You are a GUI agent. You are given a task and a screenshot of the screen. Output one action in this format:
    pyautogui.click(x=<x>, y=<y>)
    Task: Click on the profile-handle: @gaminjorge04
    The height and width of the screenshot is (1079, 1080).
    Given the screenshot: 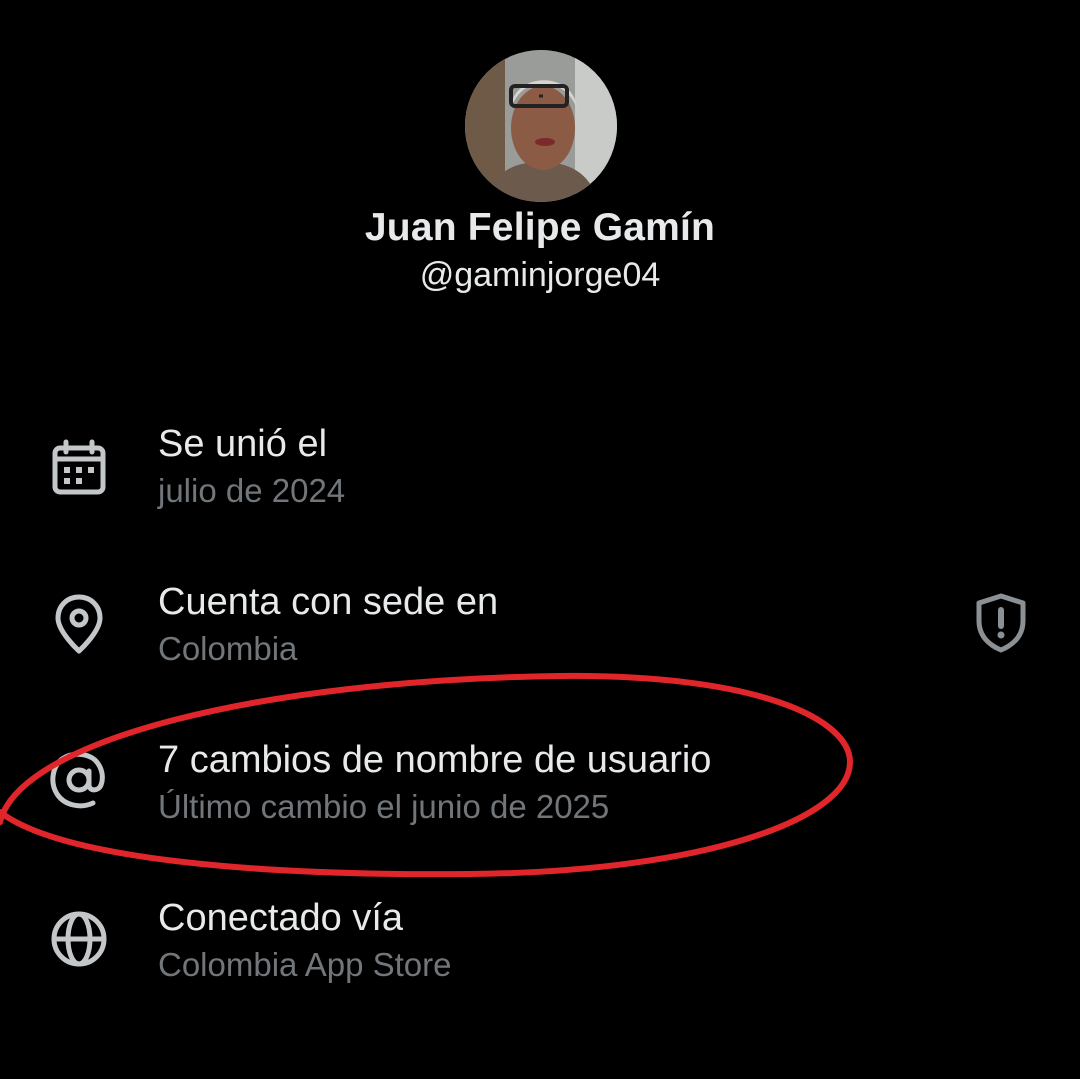 What is the action you would take?
    pyautogui.click(x=540, y=275)
    